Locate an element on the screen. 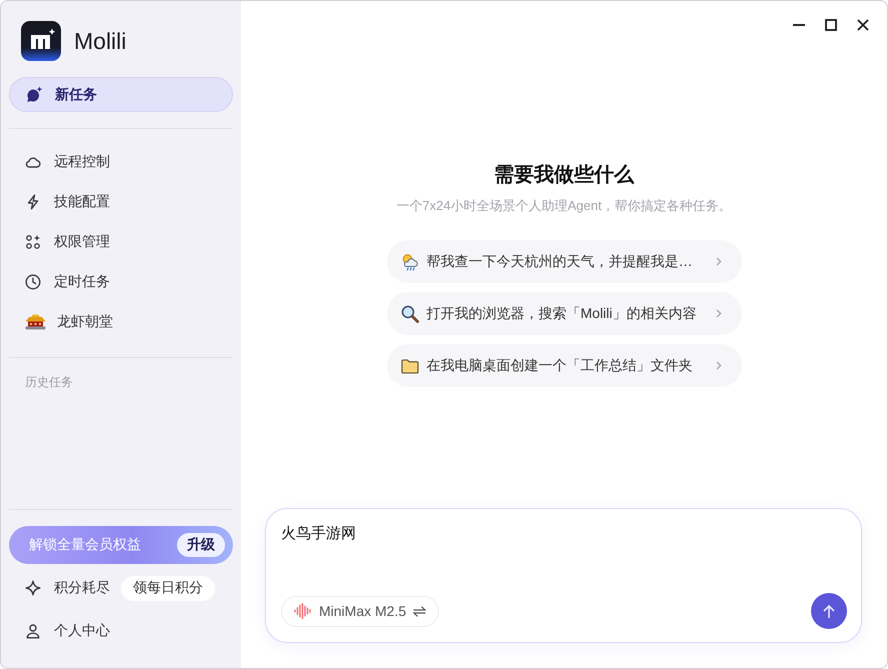 The image size is (888, 669). maximize-icon is located at coordinates (831, 25).